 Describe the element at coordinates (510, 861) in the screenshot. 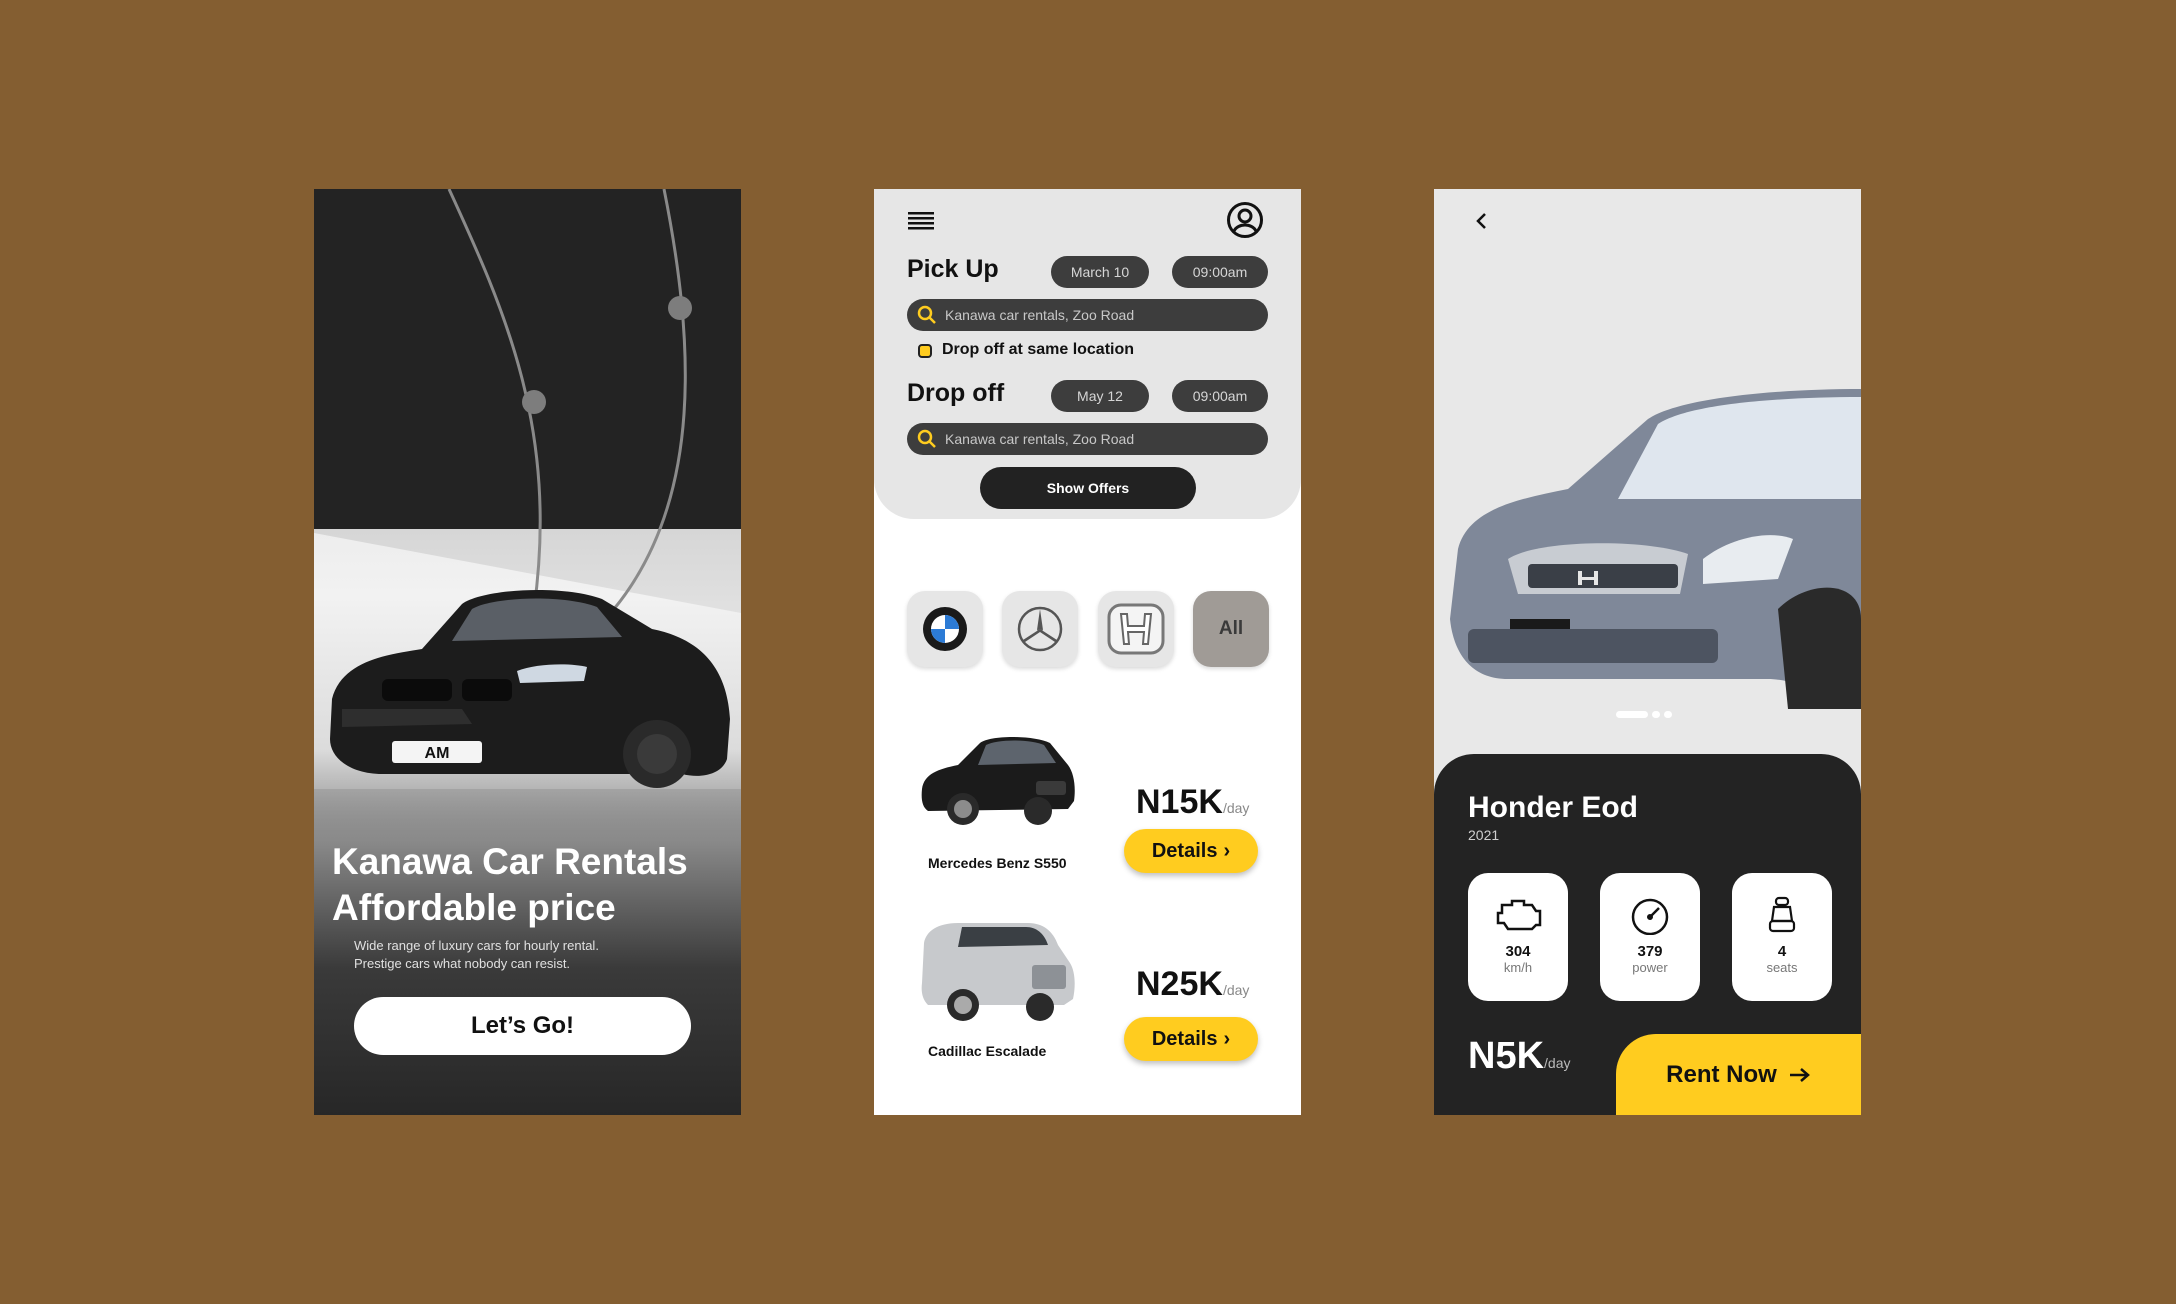

I see `title-line-1: Kanawa Car Rentals` at that location.